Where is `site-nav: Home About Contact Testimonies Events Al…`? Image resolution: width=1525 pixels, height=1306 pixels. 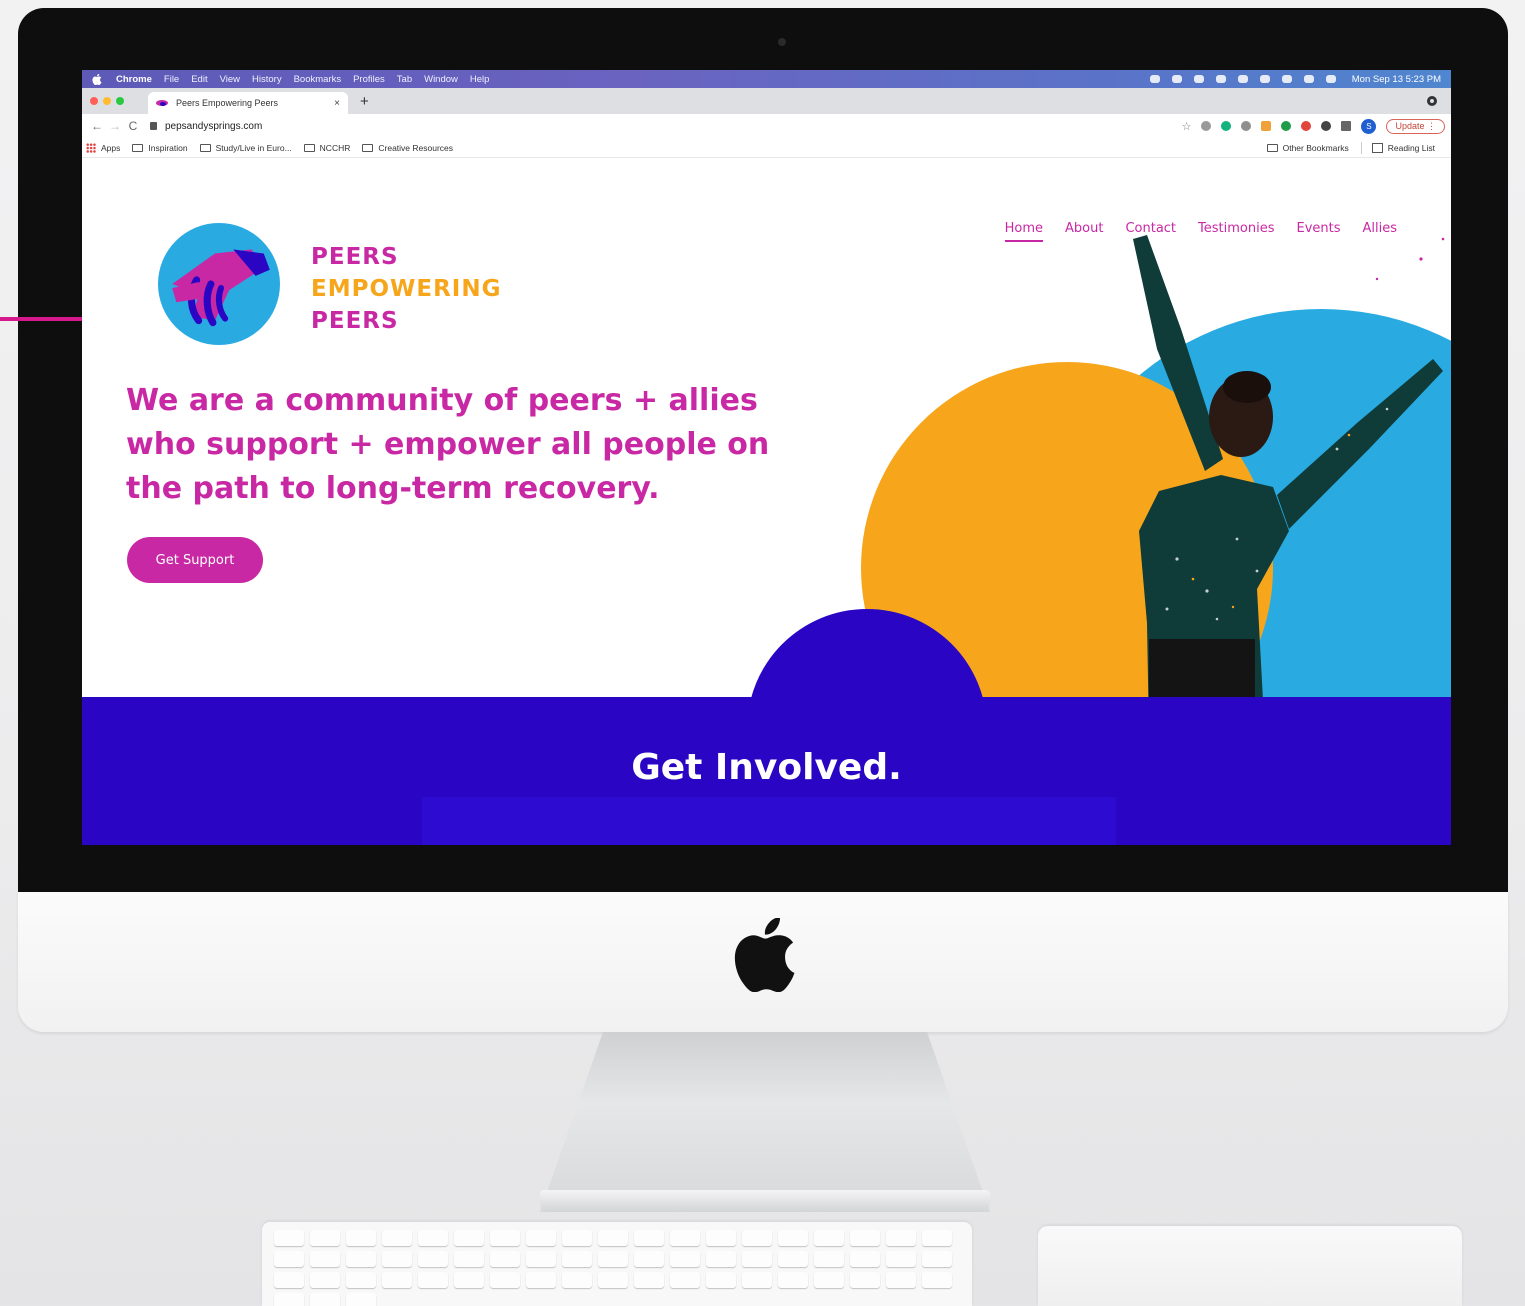 site-nav: Home About Contact Testimonies Events Al… is located at coordinates (1201, 231).